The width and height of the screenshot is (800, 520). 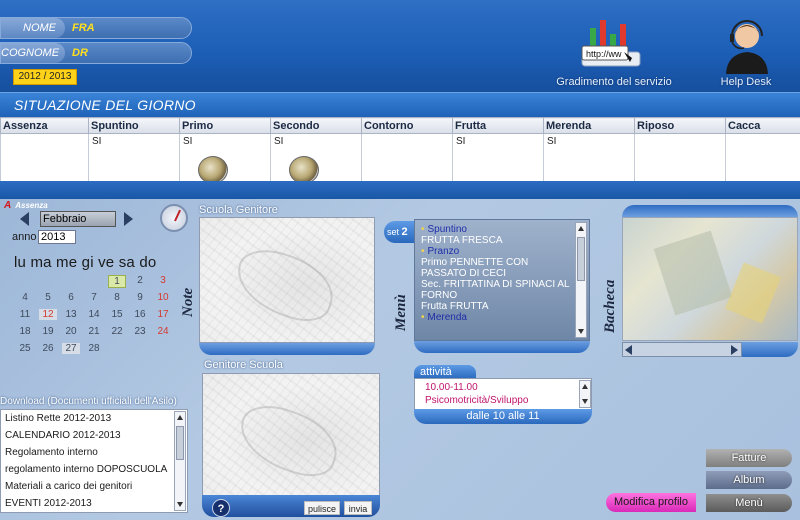 What do you see at coordinates (180, 461) in the screenshot?
I see `download-scrollbar` at bounding box center [180, 461].